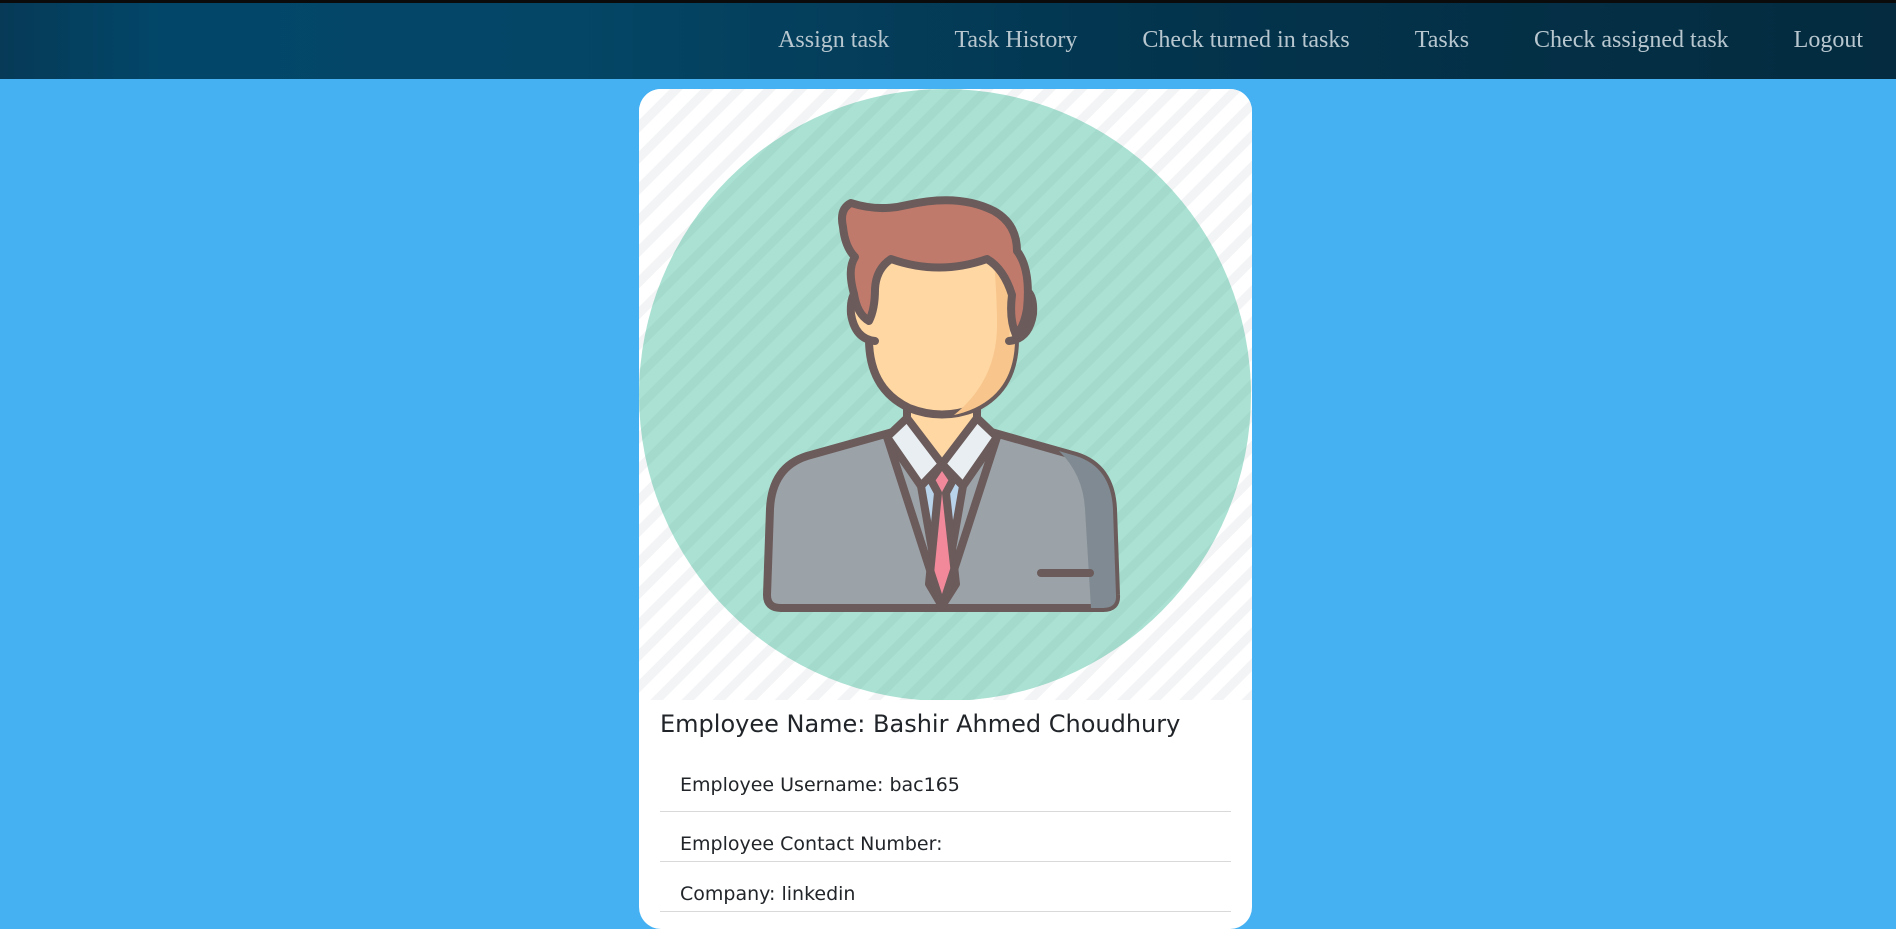 The height and width of the screenshot is (929, 1896). Describe the element at coordinates (818, 894) in the screenshot. I see `company-value: linkedin` at that location.